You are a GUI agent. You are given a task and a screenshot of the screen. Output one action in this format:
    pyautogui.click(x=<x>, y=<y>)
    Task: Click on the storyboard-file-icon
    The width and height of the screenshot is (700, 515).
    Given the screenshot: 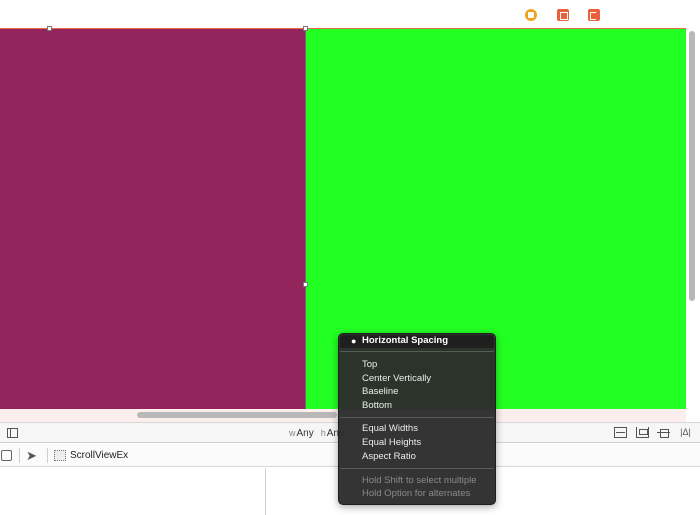 What is the action you would take?
    pyautogui.click(x=60, y=455)
    